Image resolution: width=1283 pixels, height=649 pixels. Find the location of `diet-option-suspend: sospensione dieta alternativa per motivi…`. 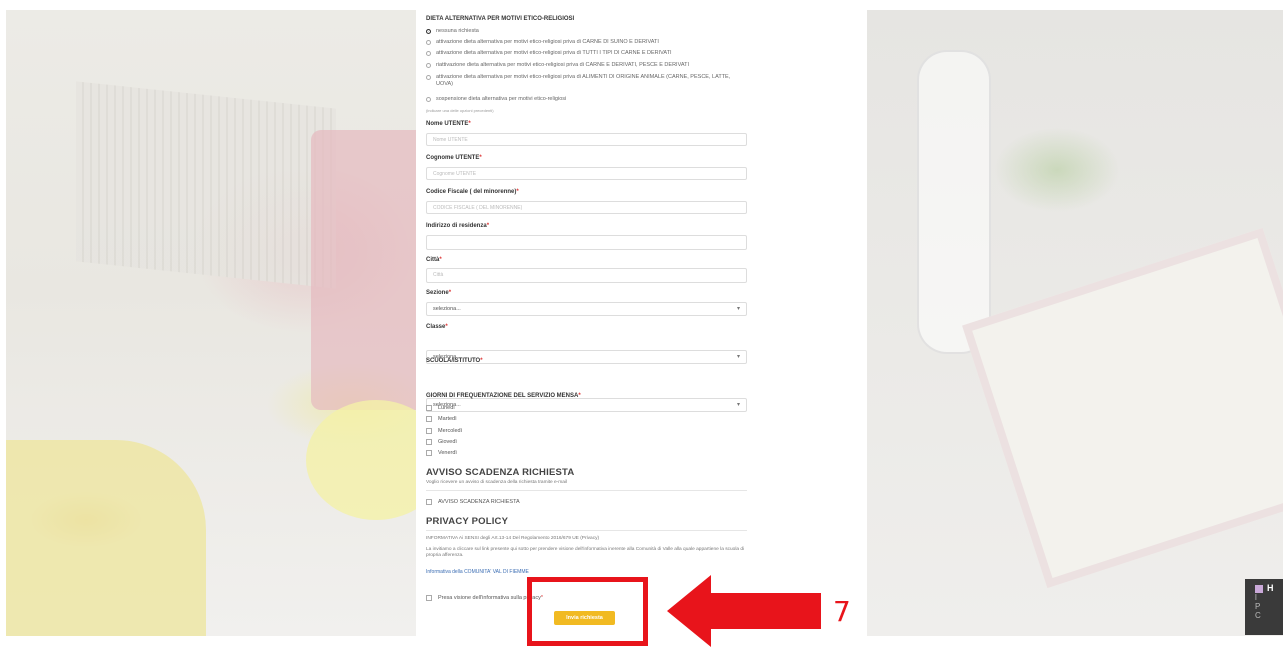

diet-option-suspend: sospensione dieta alternativa per motivi… is located at coordinates (586, 99).